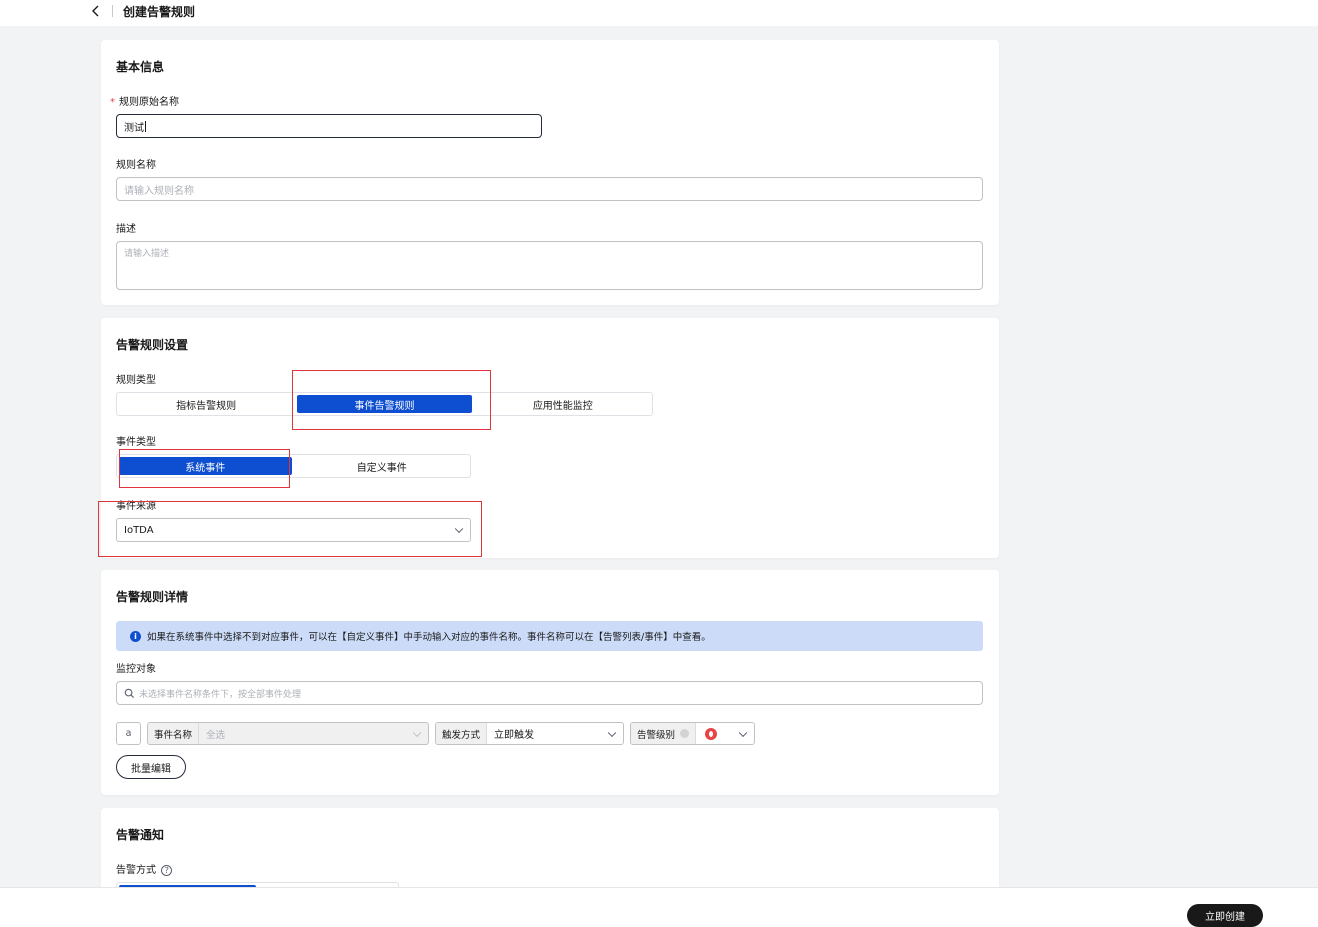 Image resolution: width=1318 pixels, height=927 pixels. Describe the element at coordinates (112, 102) in the screenshot. I see `required-mark: *` at that location.